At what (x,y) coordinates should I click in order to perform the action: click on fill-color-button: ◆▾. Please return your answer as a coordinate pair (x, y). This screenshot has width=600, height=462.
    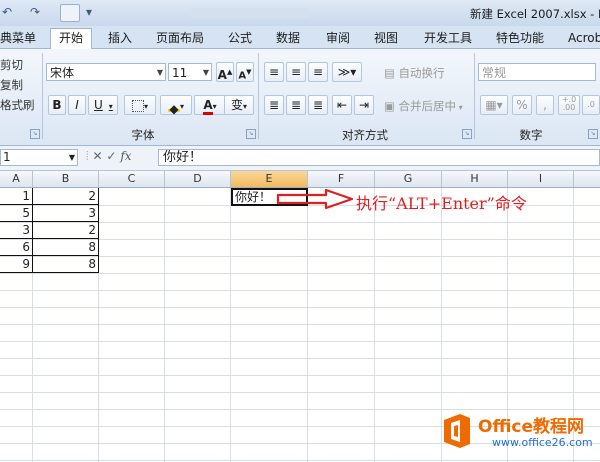
    Looking at the image, I should click on (176, 105).